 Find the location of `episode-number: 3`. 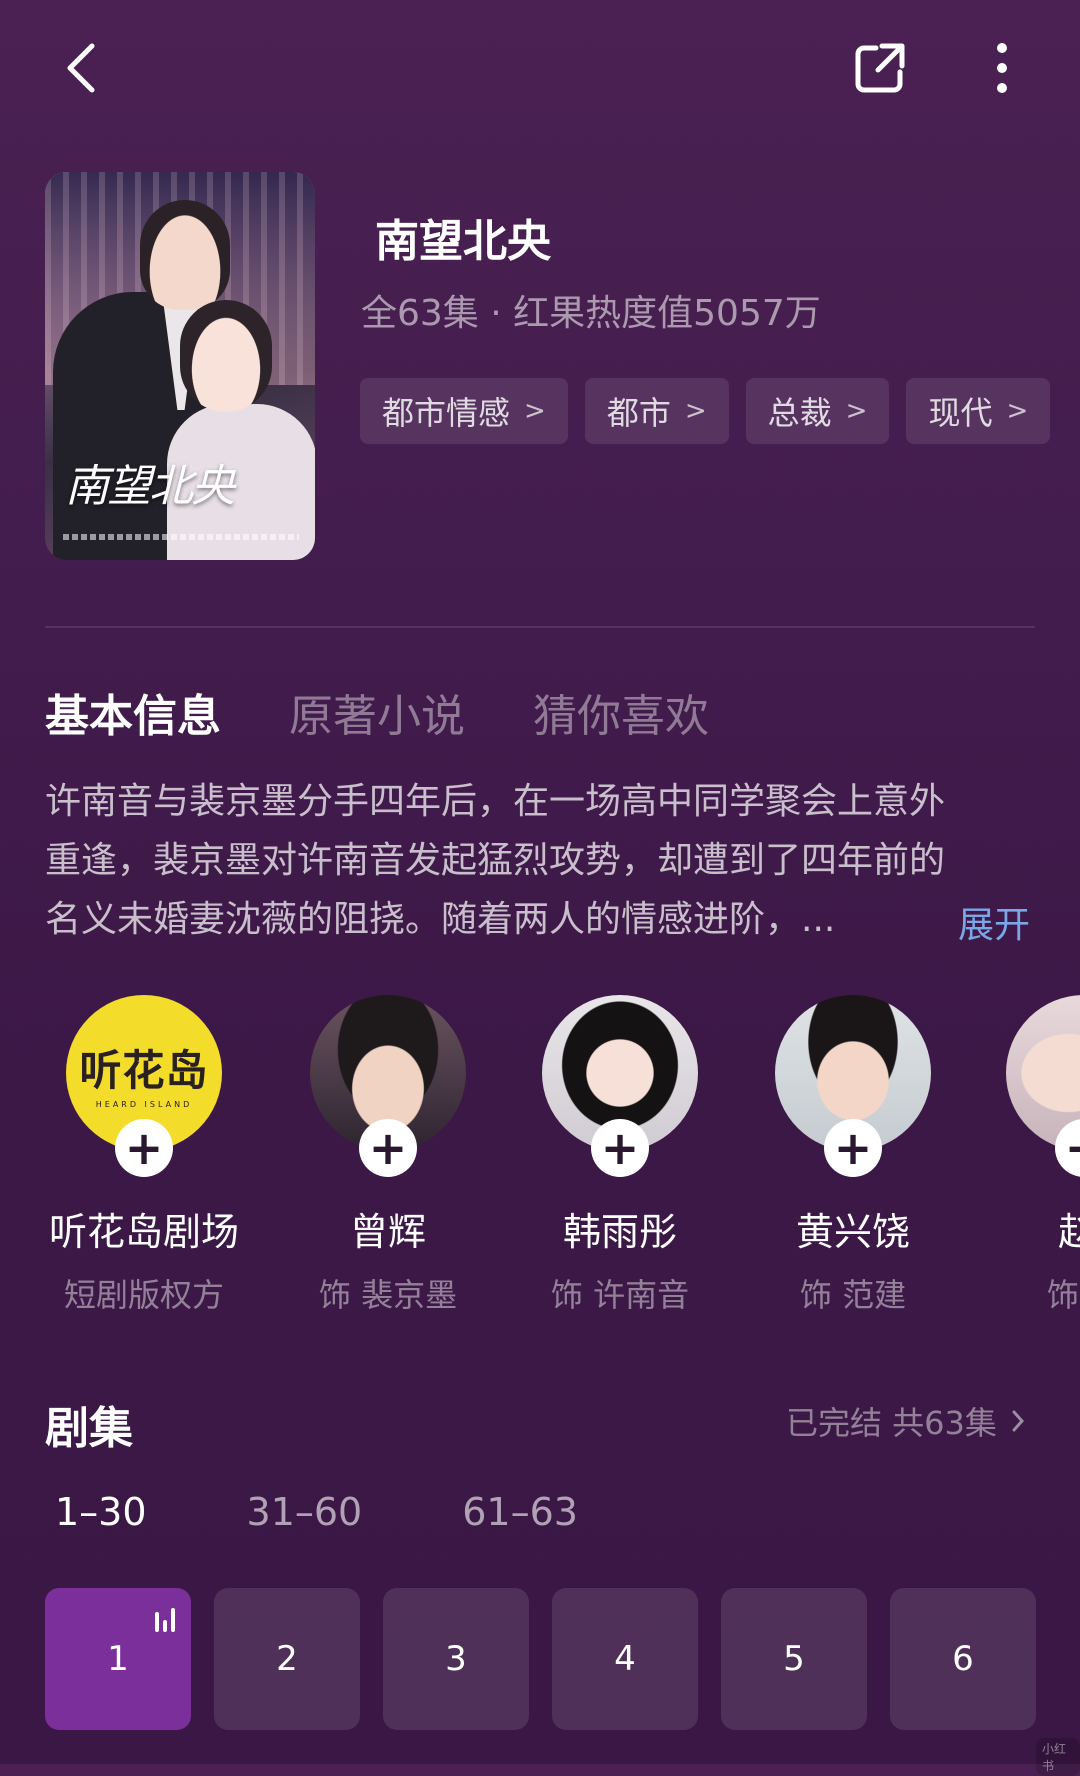

episode-number: 3 is located at coordinates (456, 1659).